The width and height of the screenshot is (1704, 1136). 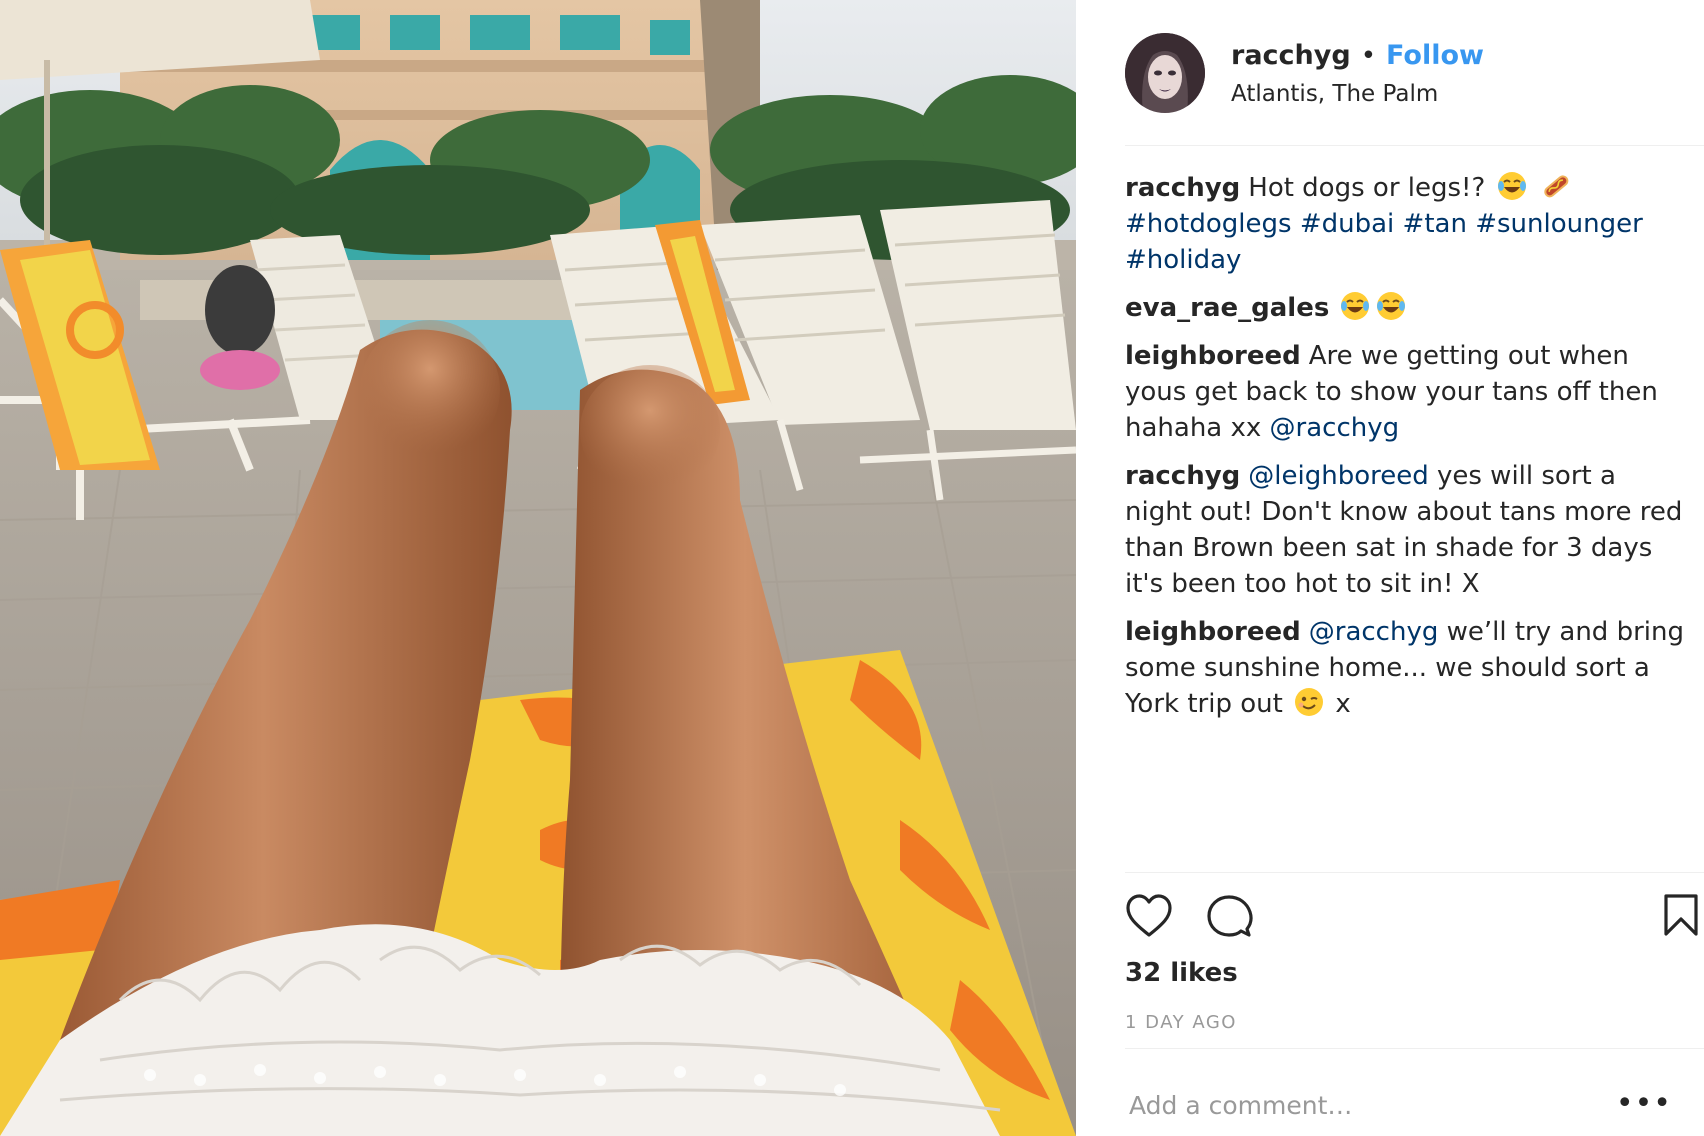 What do you see at coordinates (1291, 56) in the screenshot?
I see `author-username: racchyg` at bounding box center [1291, 56].